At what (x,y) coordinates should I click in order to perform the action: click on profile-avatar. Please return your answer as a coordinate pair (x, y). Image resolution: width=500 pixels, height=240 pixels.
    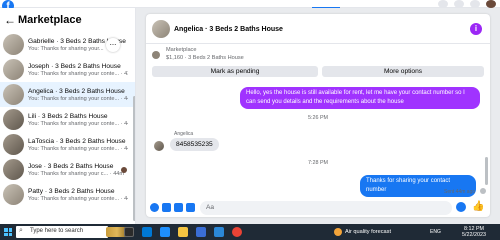
    Looking at the image, I should click on (491, 4).